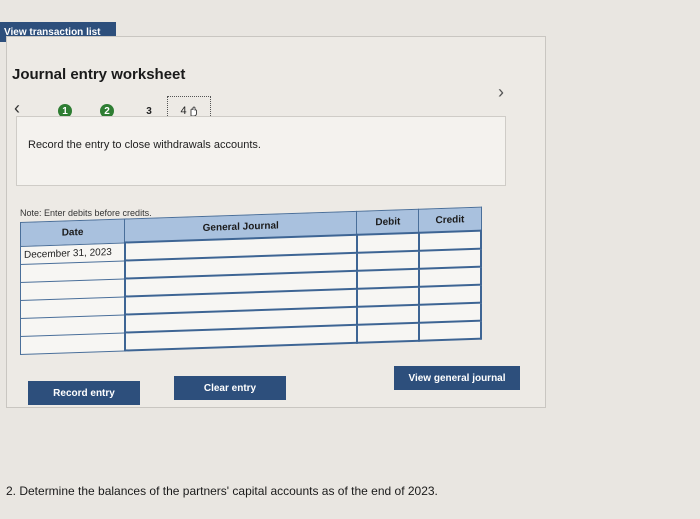 The image size is (700, 519). I want to click on record-entry-button: Record entry, so click(84, 393).